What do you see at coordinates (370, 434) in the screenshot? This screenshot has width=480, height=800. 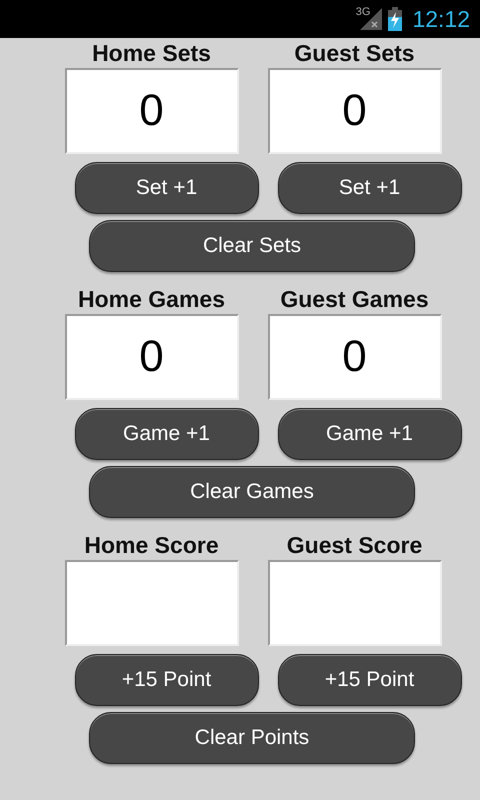 I see `guest-increment-button: Game +1` at bounding box center [370, 434].